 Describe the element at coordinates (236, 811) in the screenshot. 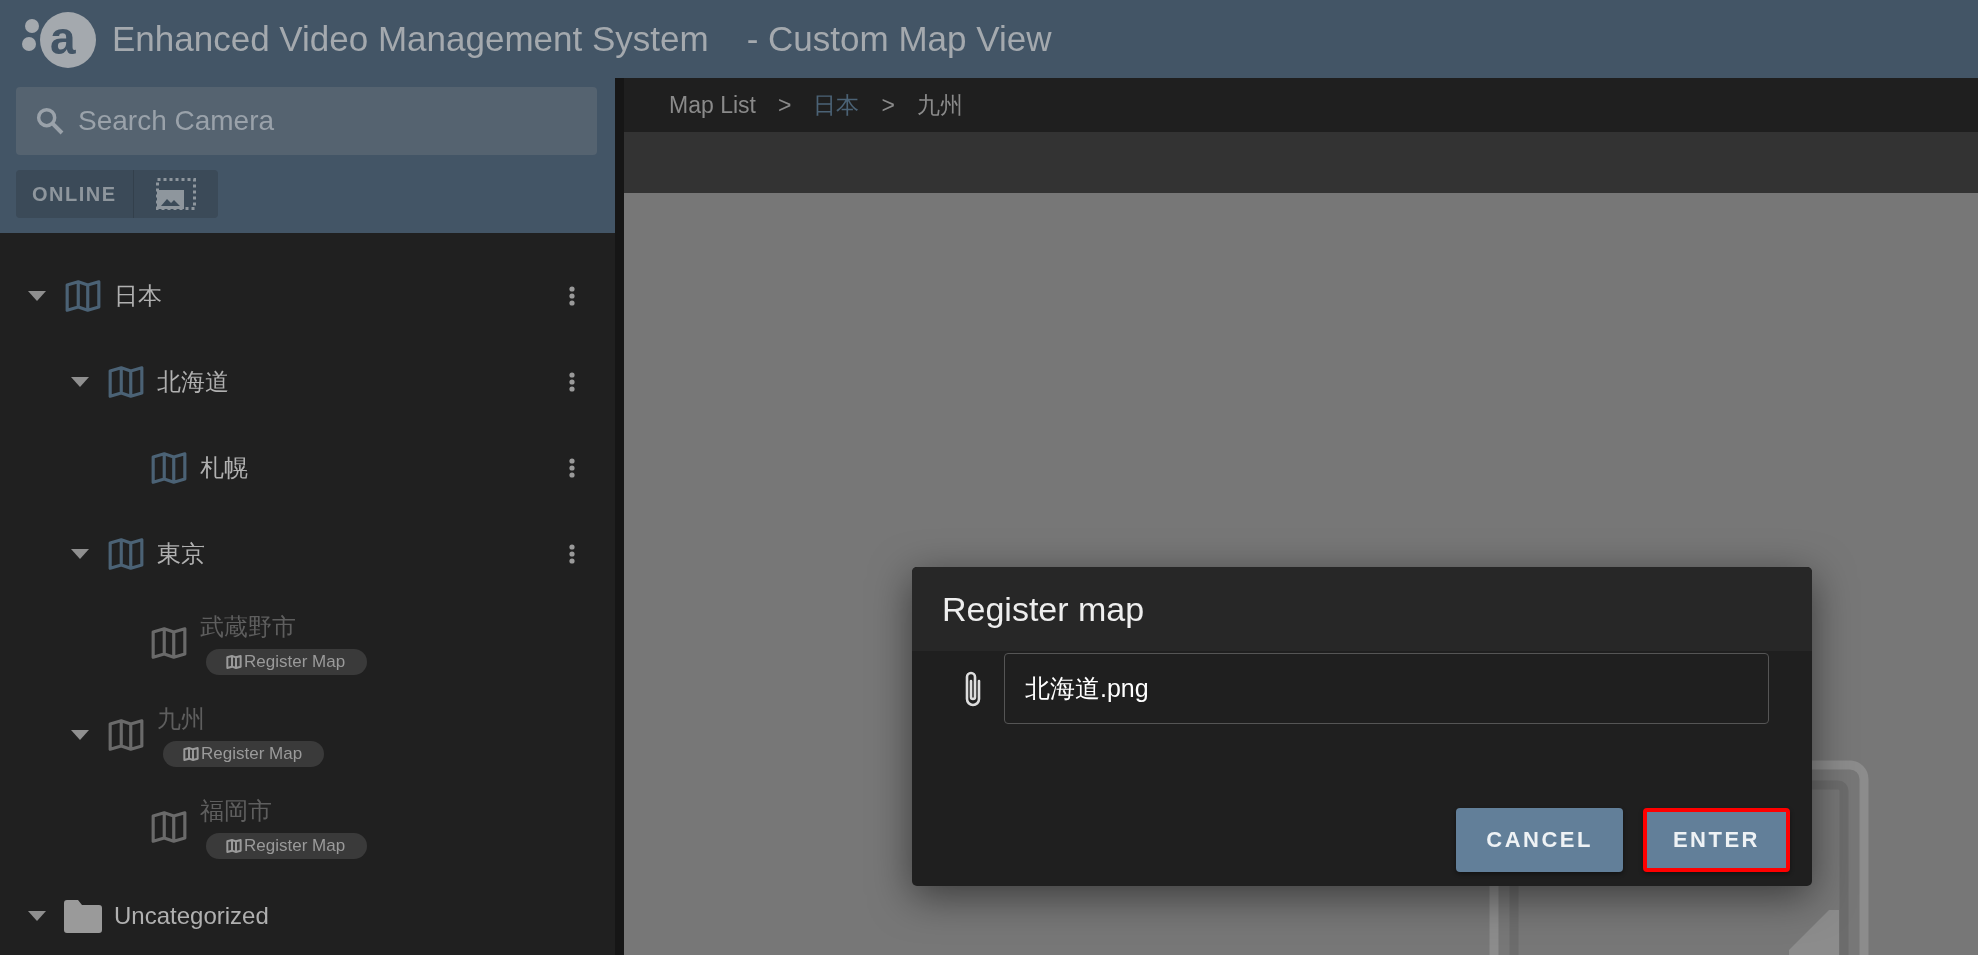

I see `tree-item-label: 福岡市` at that location.